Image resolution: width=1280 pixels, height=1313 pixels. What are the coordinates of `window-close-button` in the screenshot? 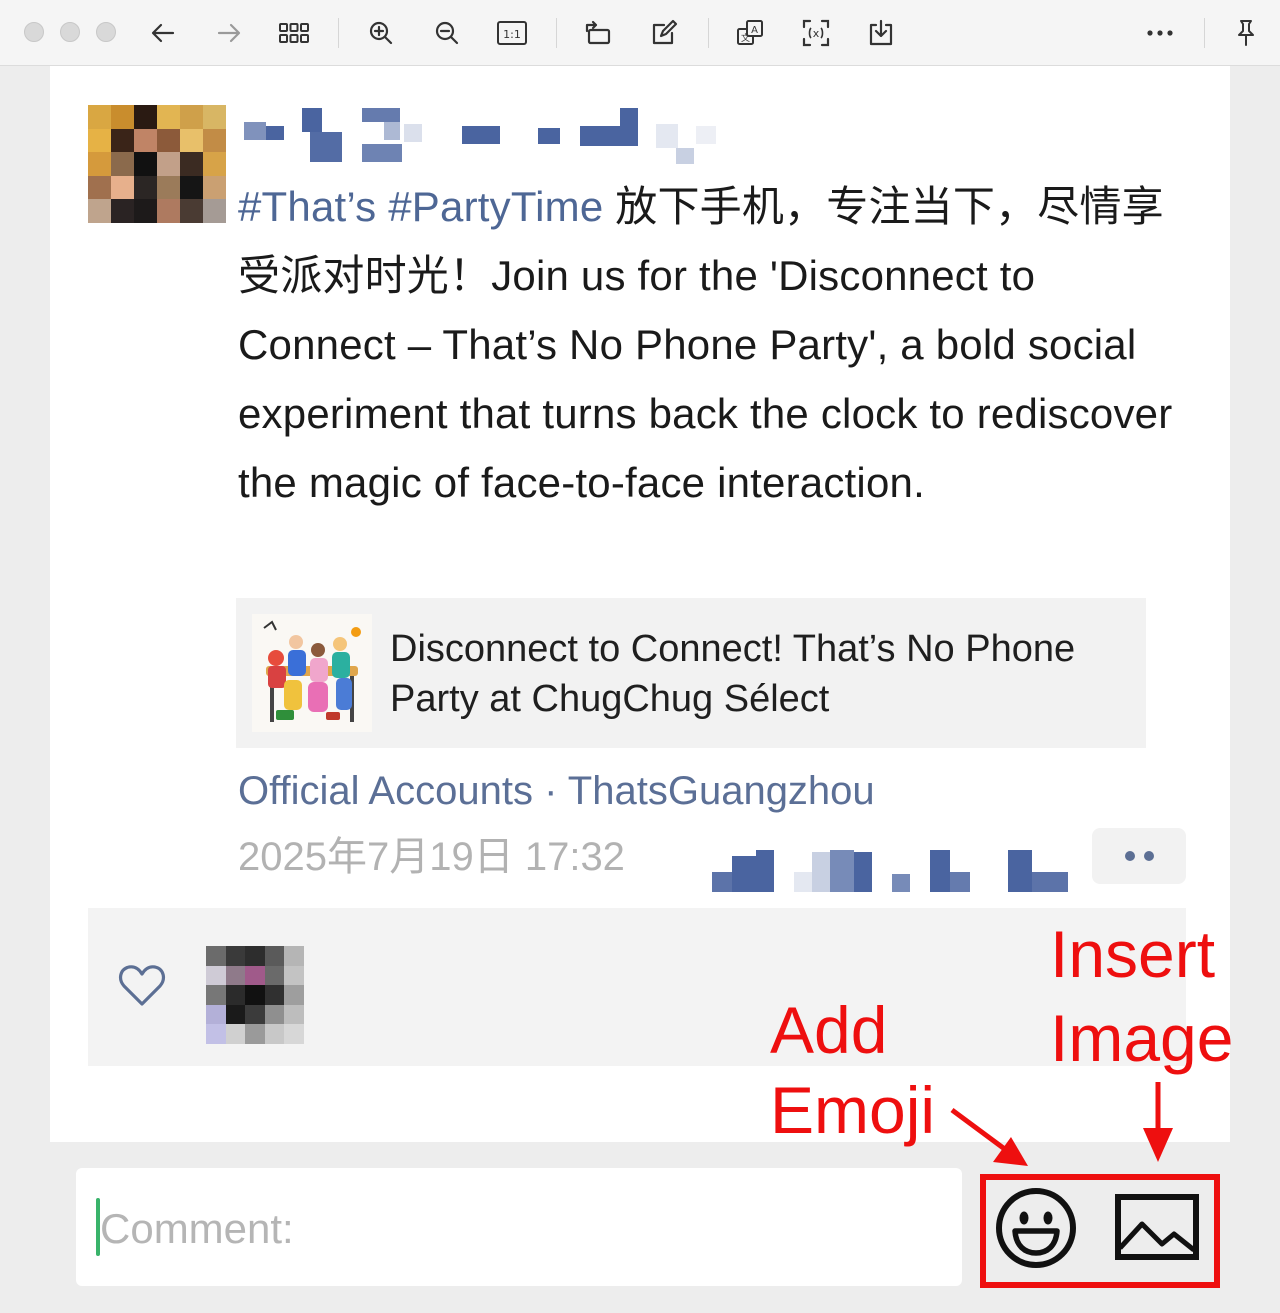 It's located at (34, 32).